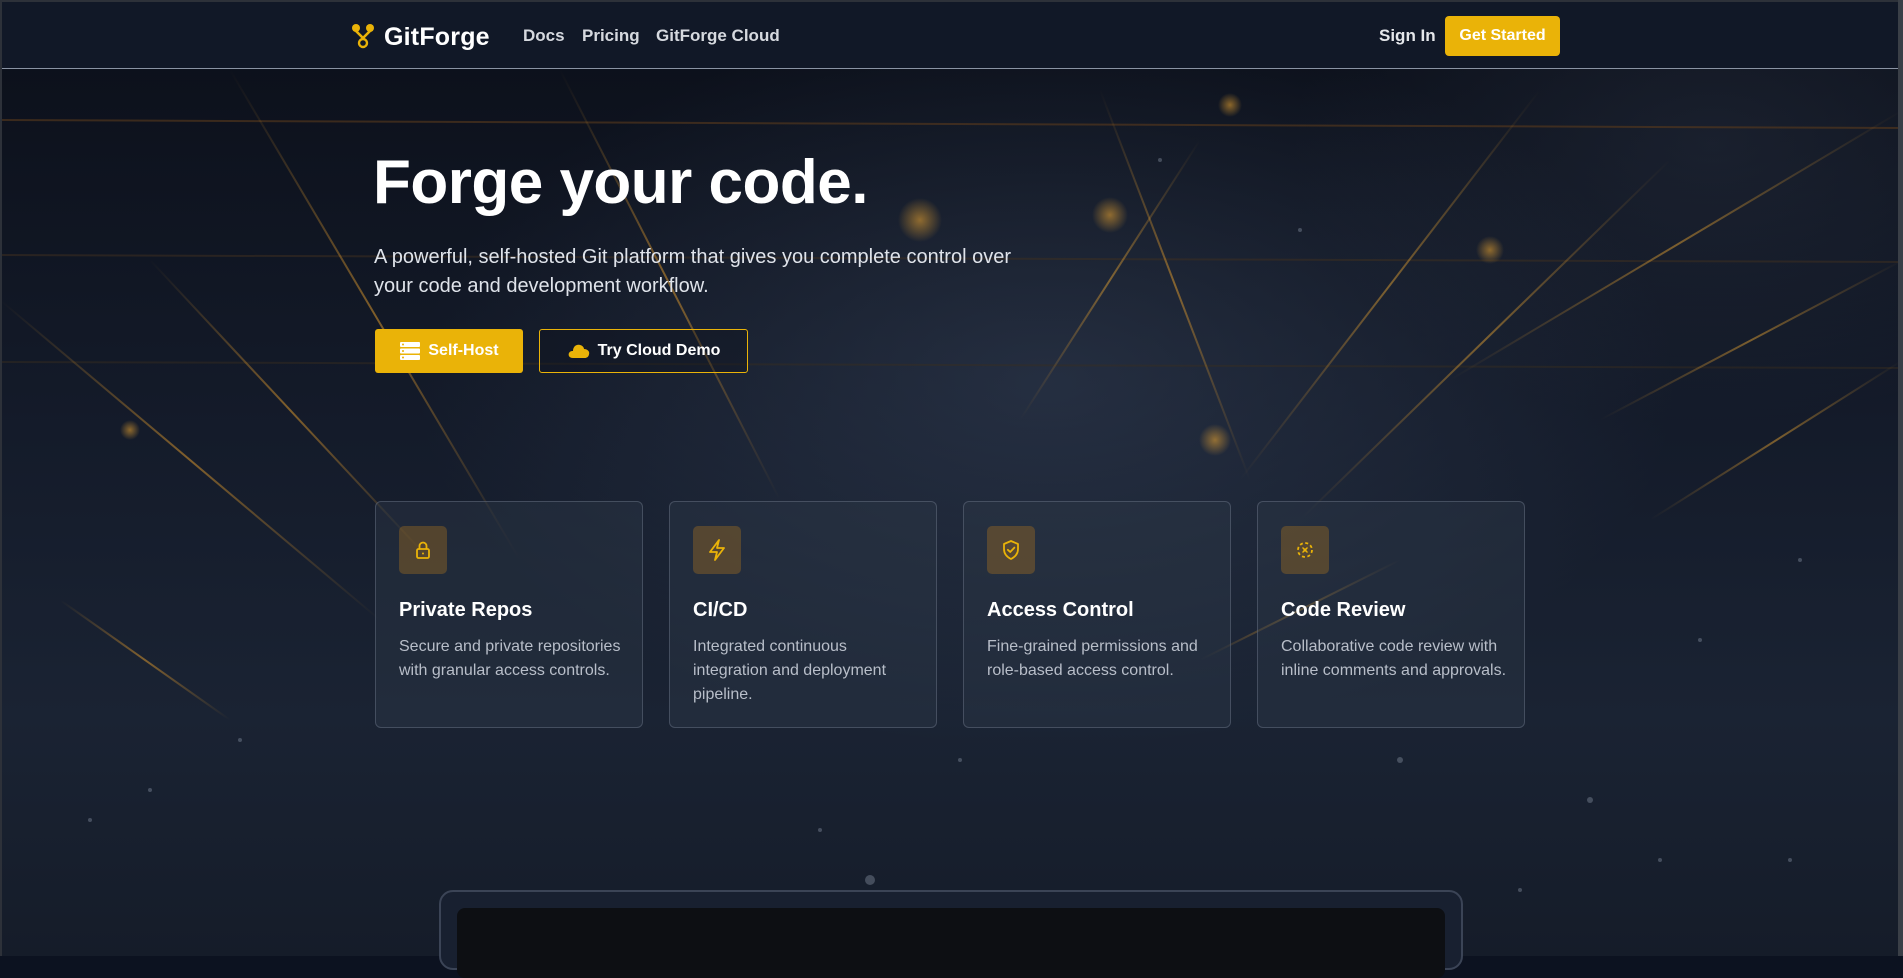  Describe the element at coordinates (720, 610) in the screenshot. I see `feature-title: CI/CD` at that location.